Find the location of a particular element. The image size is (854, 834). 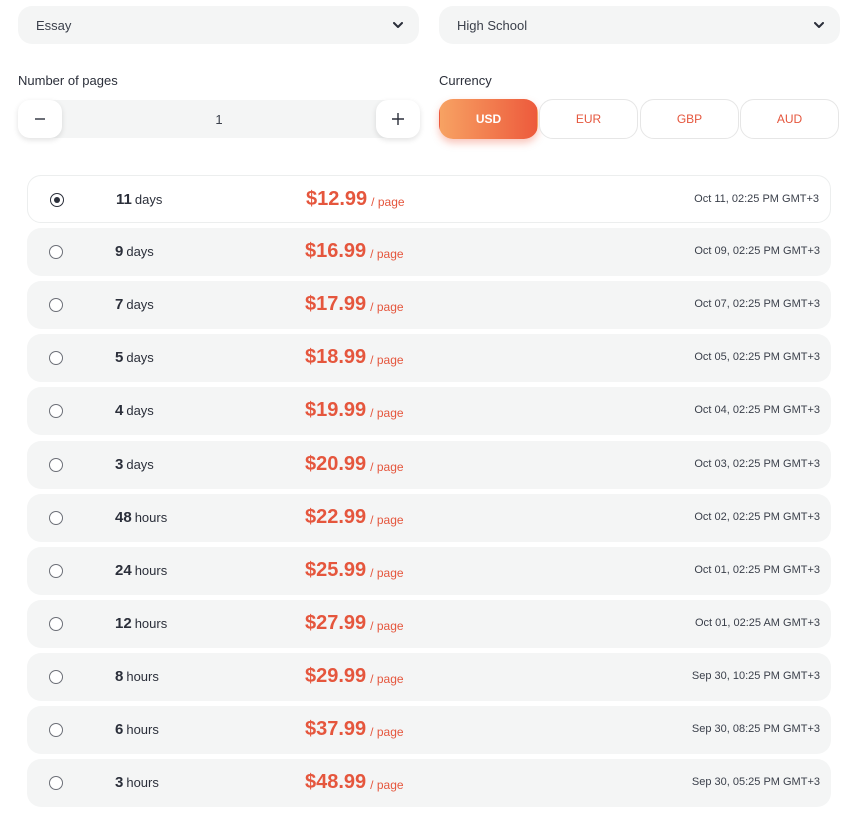

deadline-duration: 5 days is located at coordinates (134, 357).